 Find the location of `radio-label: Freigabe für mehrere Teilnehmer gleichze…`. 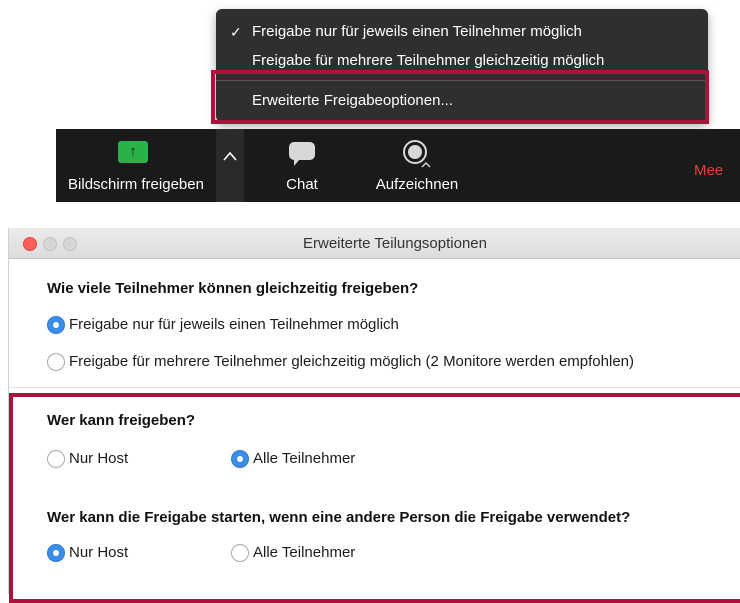

radio-label: Freigabe für mehrere Teilnehmer gleichze… is located at coordinates (351, 361).